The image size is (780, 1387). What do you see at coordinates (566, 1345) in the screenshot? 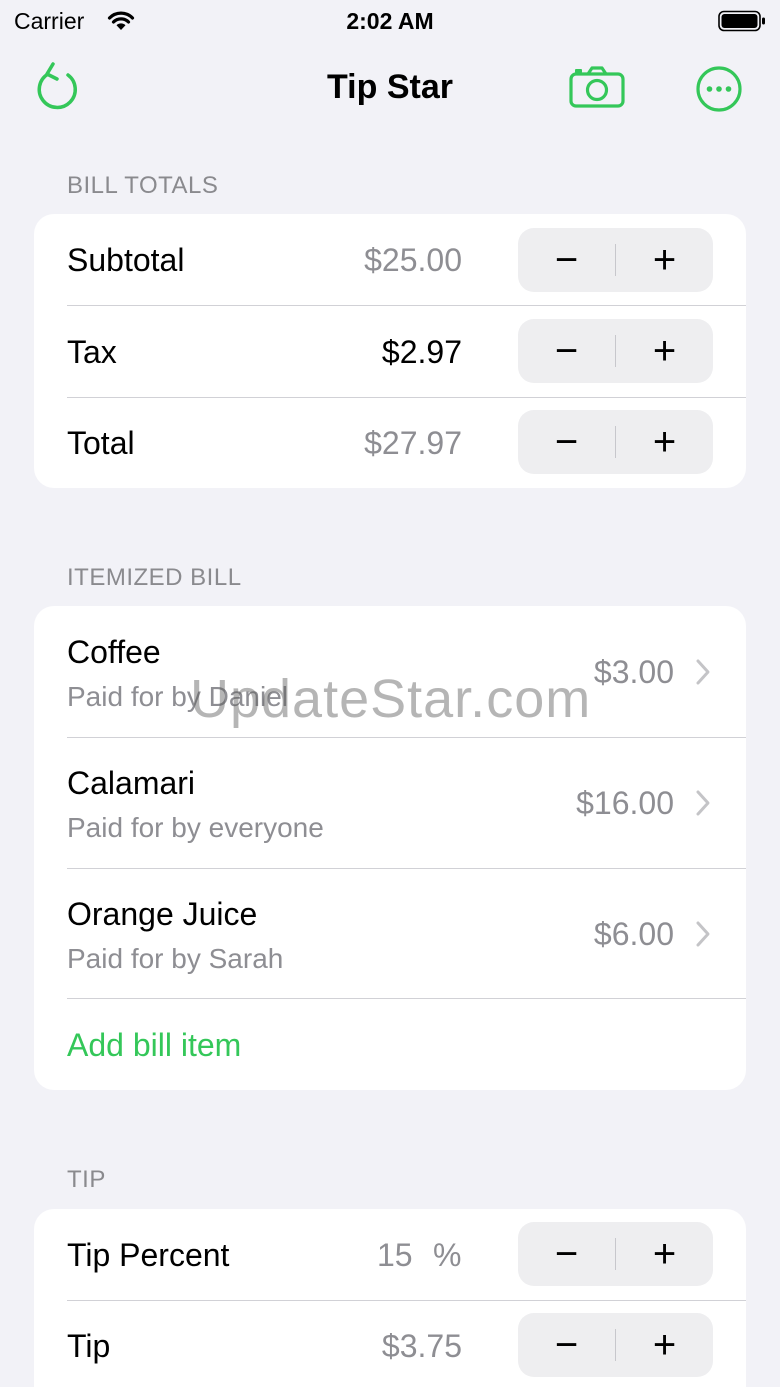
I see `tip-decrement-button: −` at bounding box center [566, 1345].